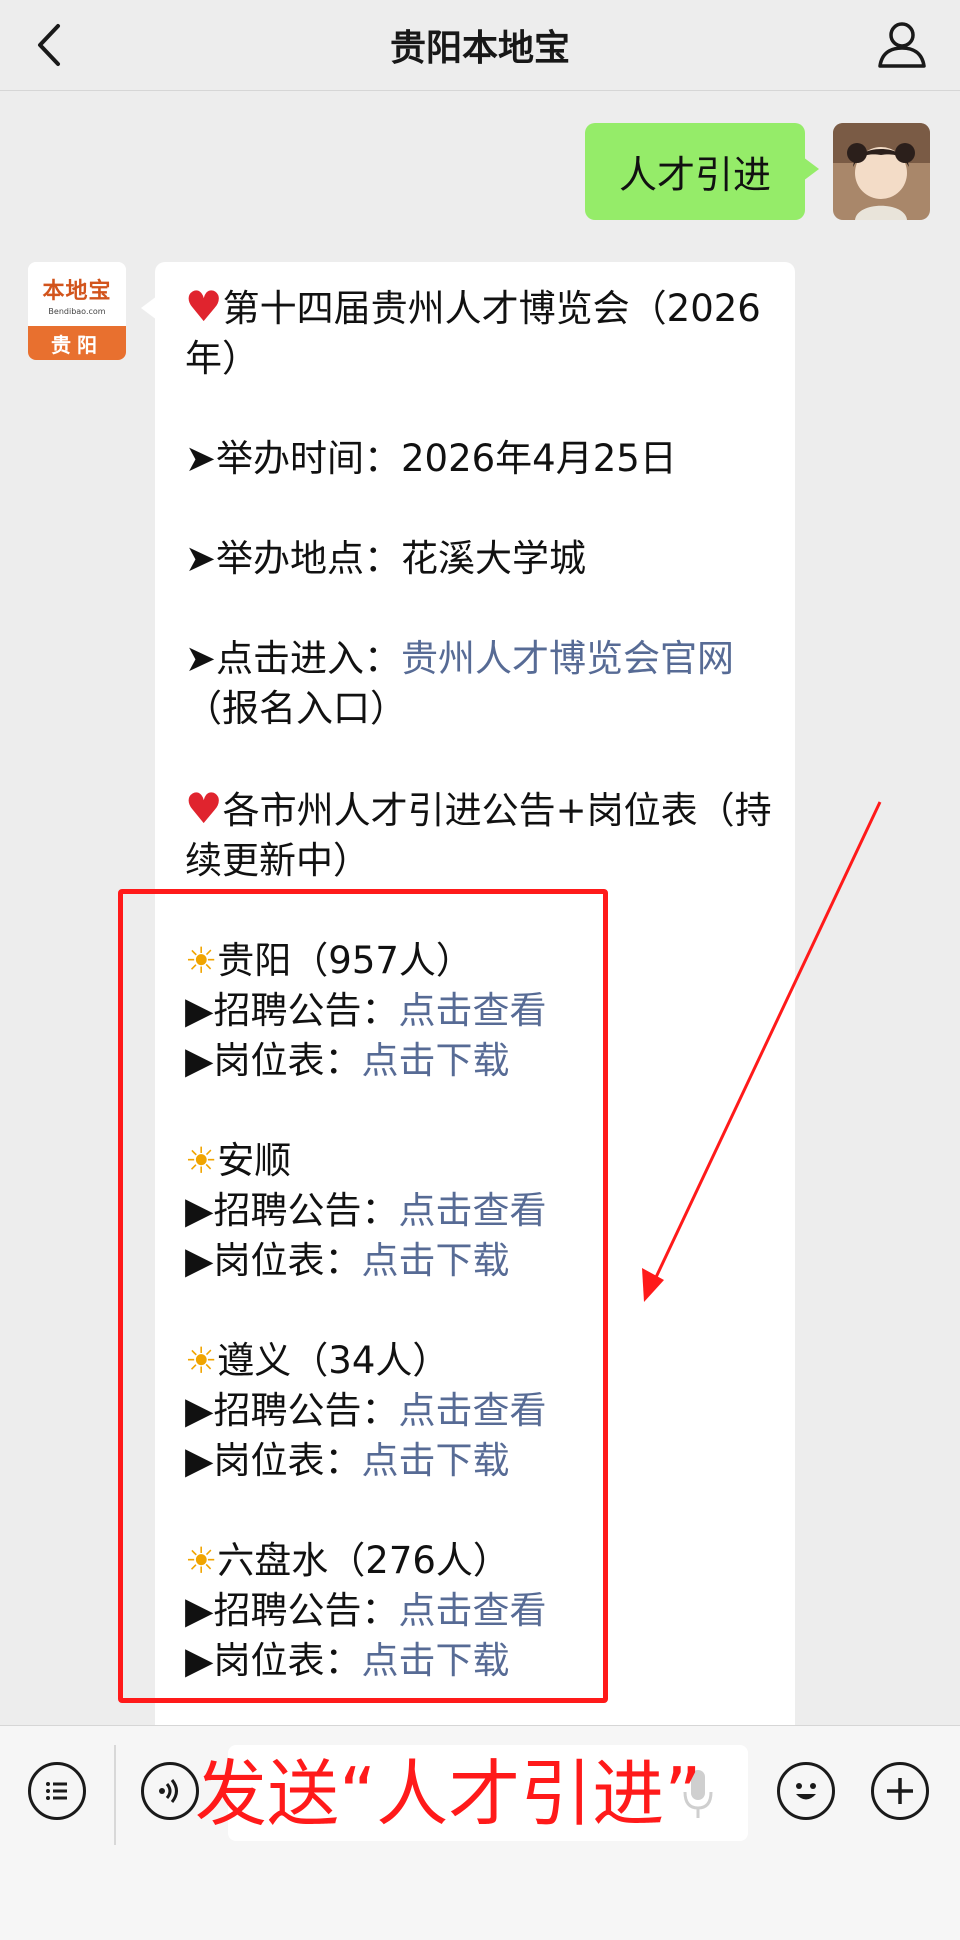 This screenshot has width=960, height=1940. What do you see at coordinates (293, 558) in the screenshot?
I see `place-label: ➤举办地点：` at bounding box center [293, 558].